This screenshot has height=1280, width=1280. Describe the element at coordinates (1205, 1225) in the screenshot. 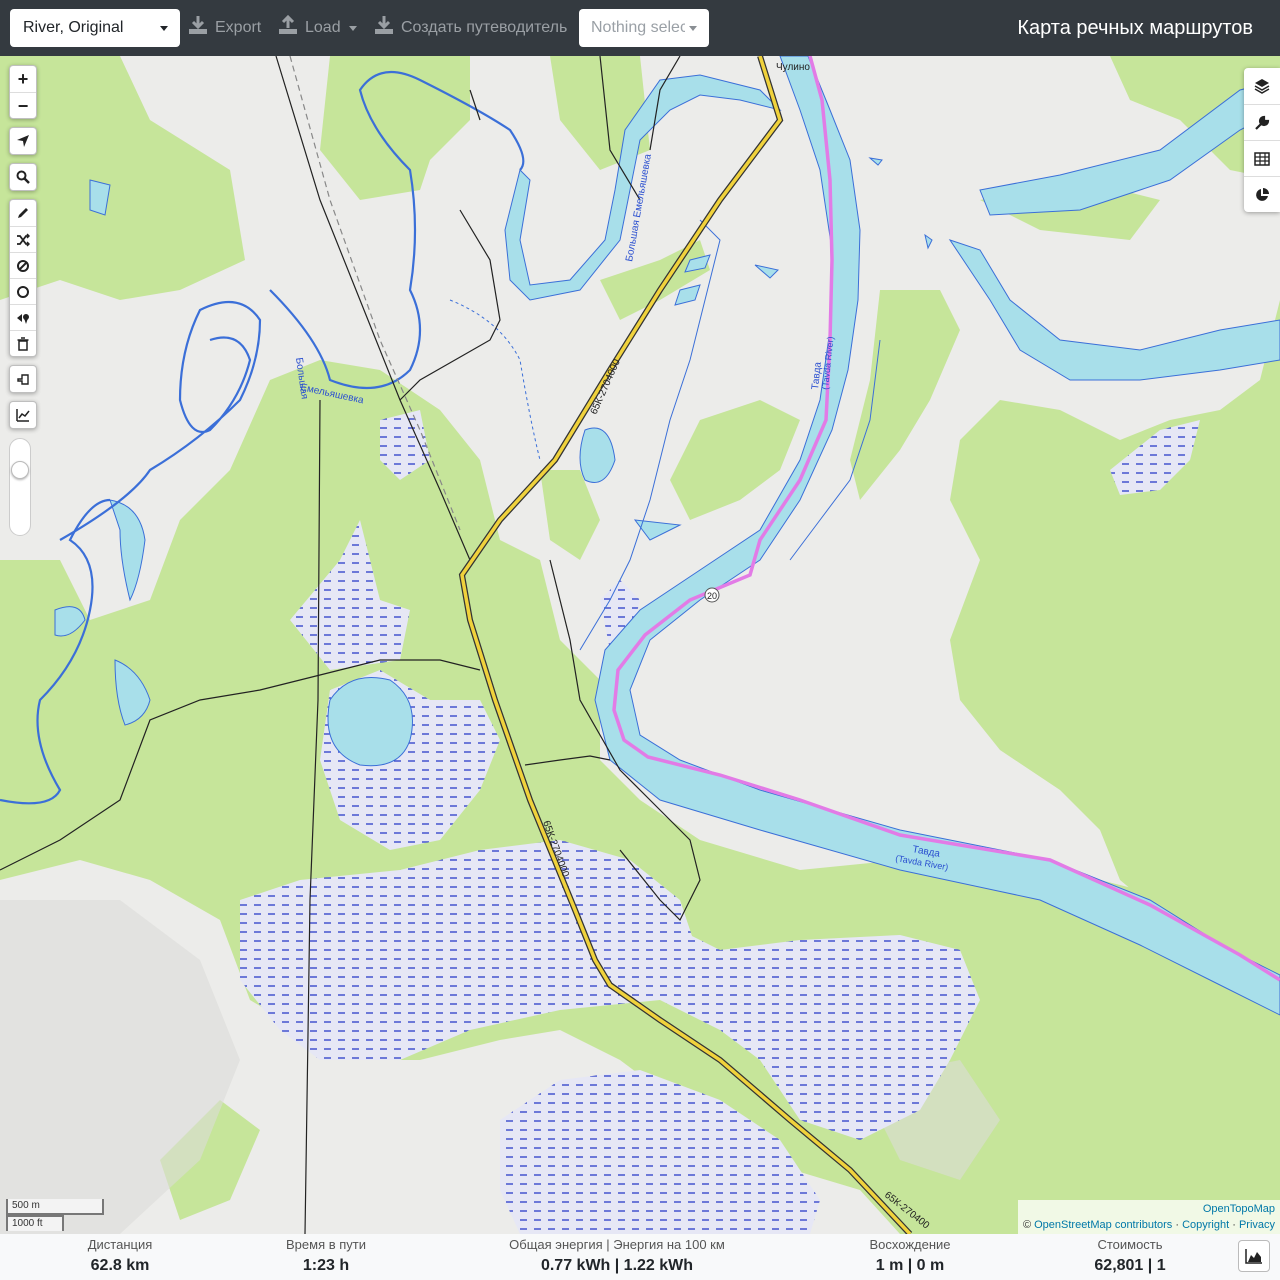

I see `copyright-link: Copyright` at that location.